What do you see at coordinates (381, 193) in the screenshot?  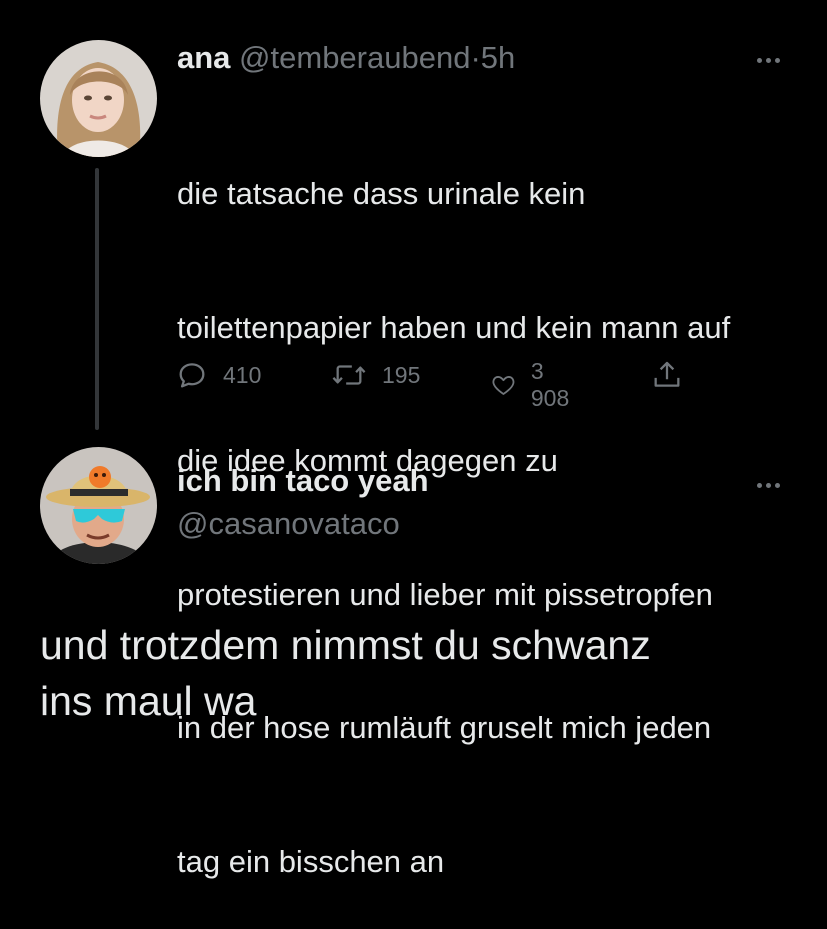 I see `tweet-text-line: die tatsache dass urinale kein` at bounding box center [381, 193].